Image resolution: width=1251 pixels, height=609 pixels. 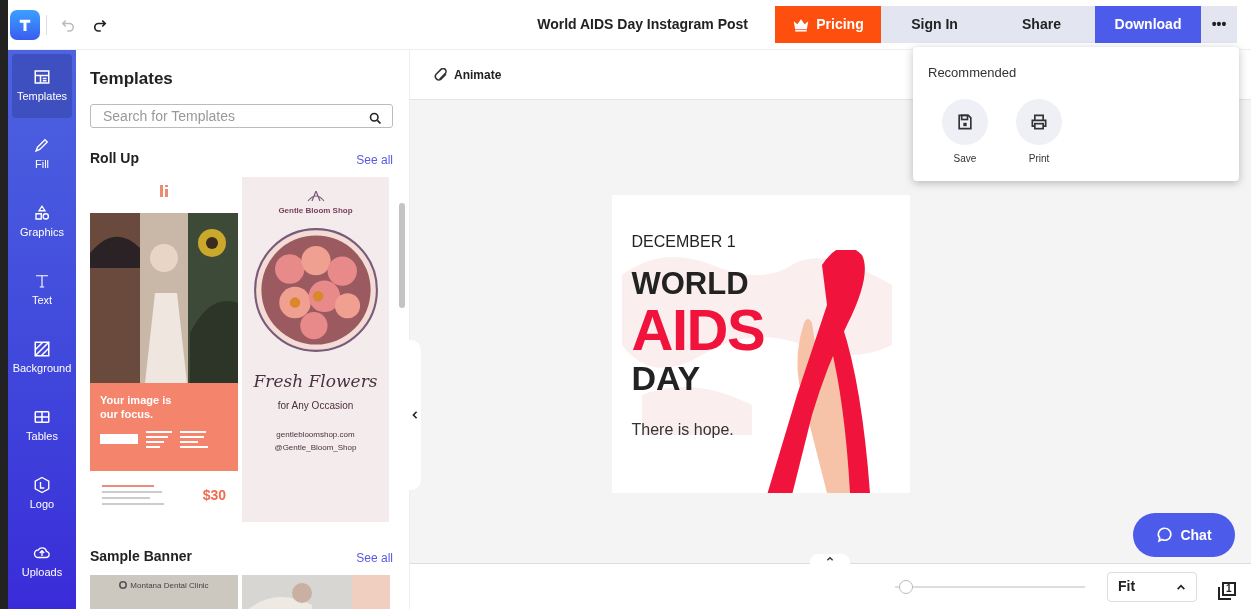 I want to click on shapes-icon, so click(x=42, y=212).